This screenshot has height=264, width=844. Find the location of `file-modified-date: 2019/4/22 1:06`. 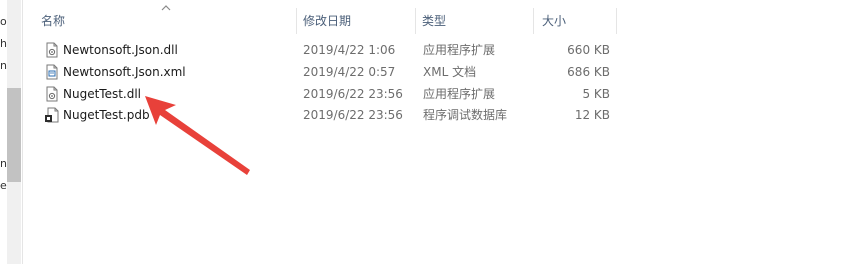

file-modified-date: 2019/4/22 1:06 is located at coordinates (349, 50).